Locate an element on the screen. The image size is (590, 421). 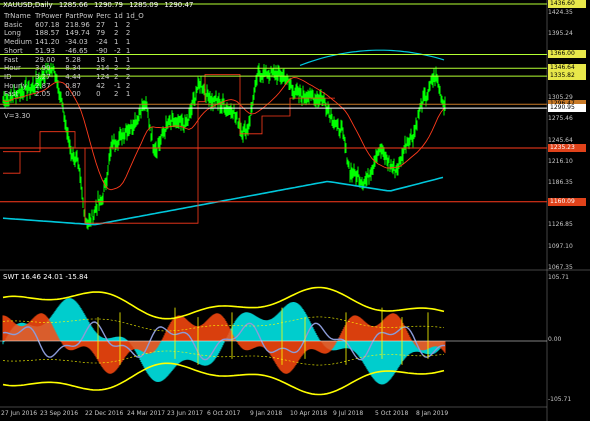
table-cell: -1 is located at coordinates (117, 85).